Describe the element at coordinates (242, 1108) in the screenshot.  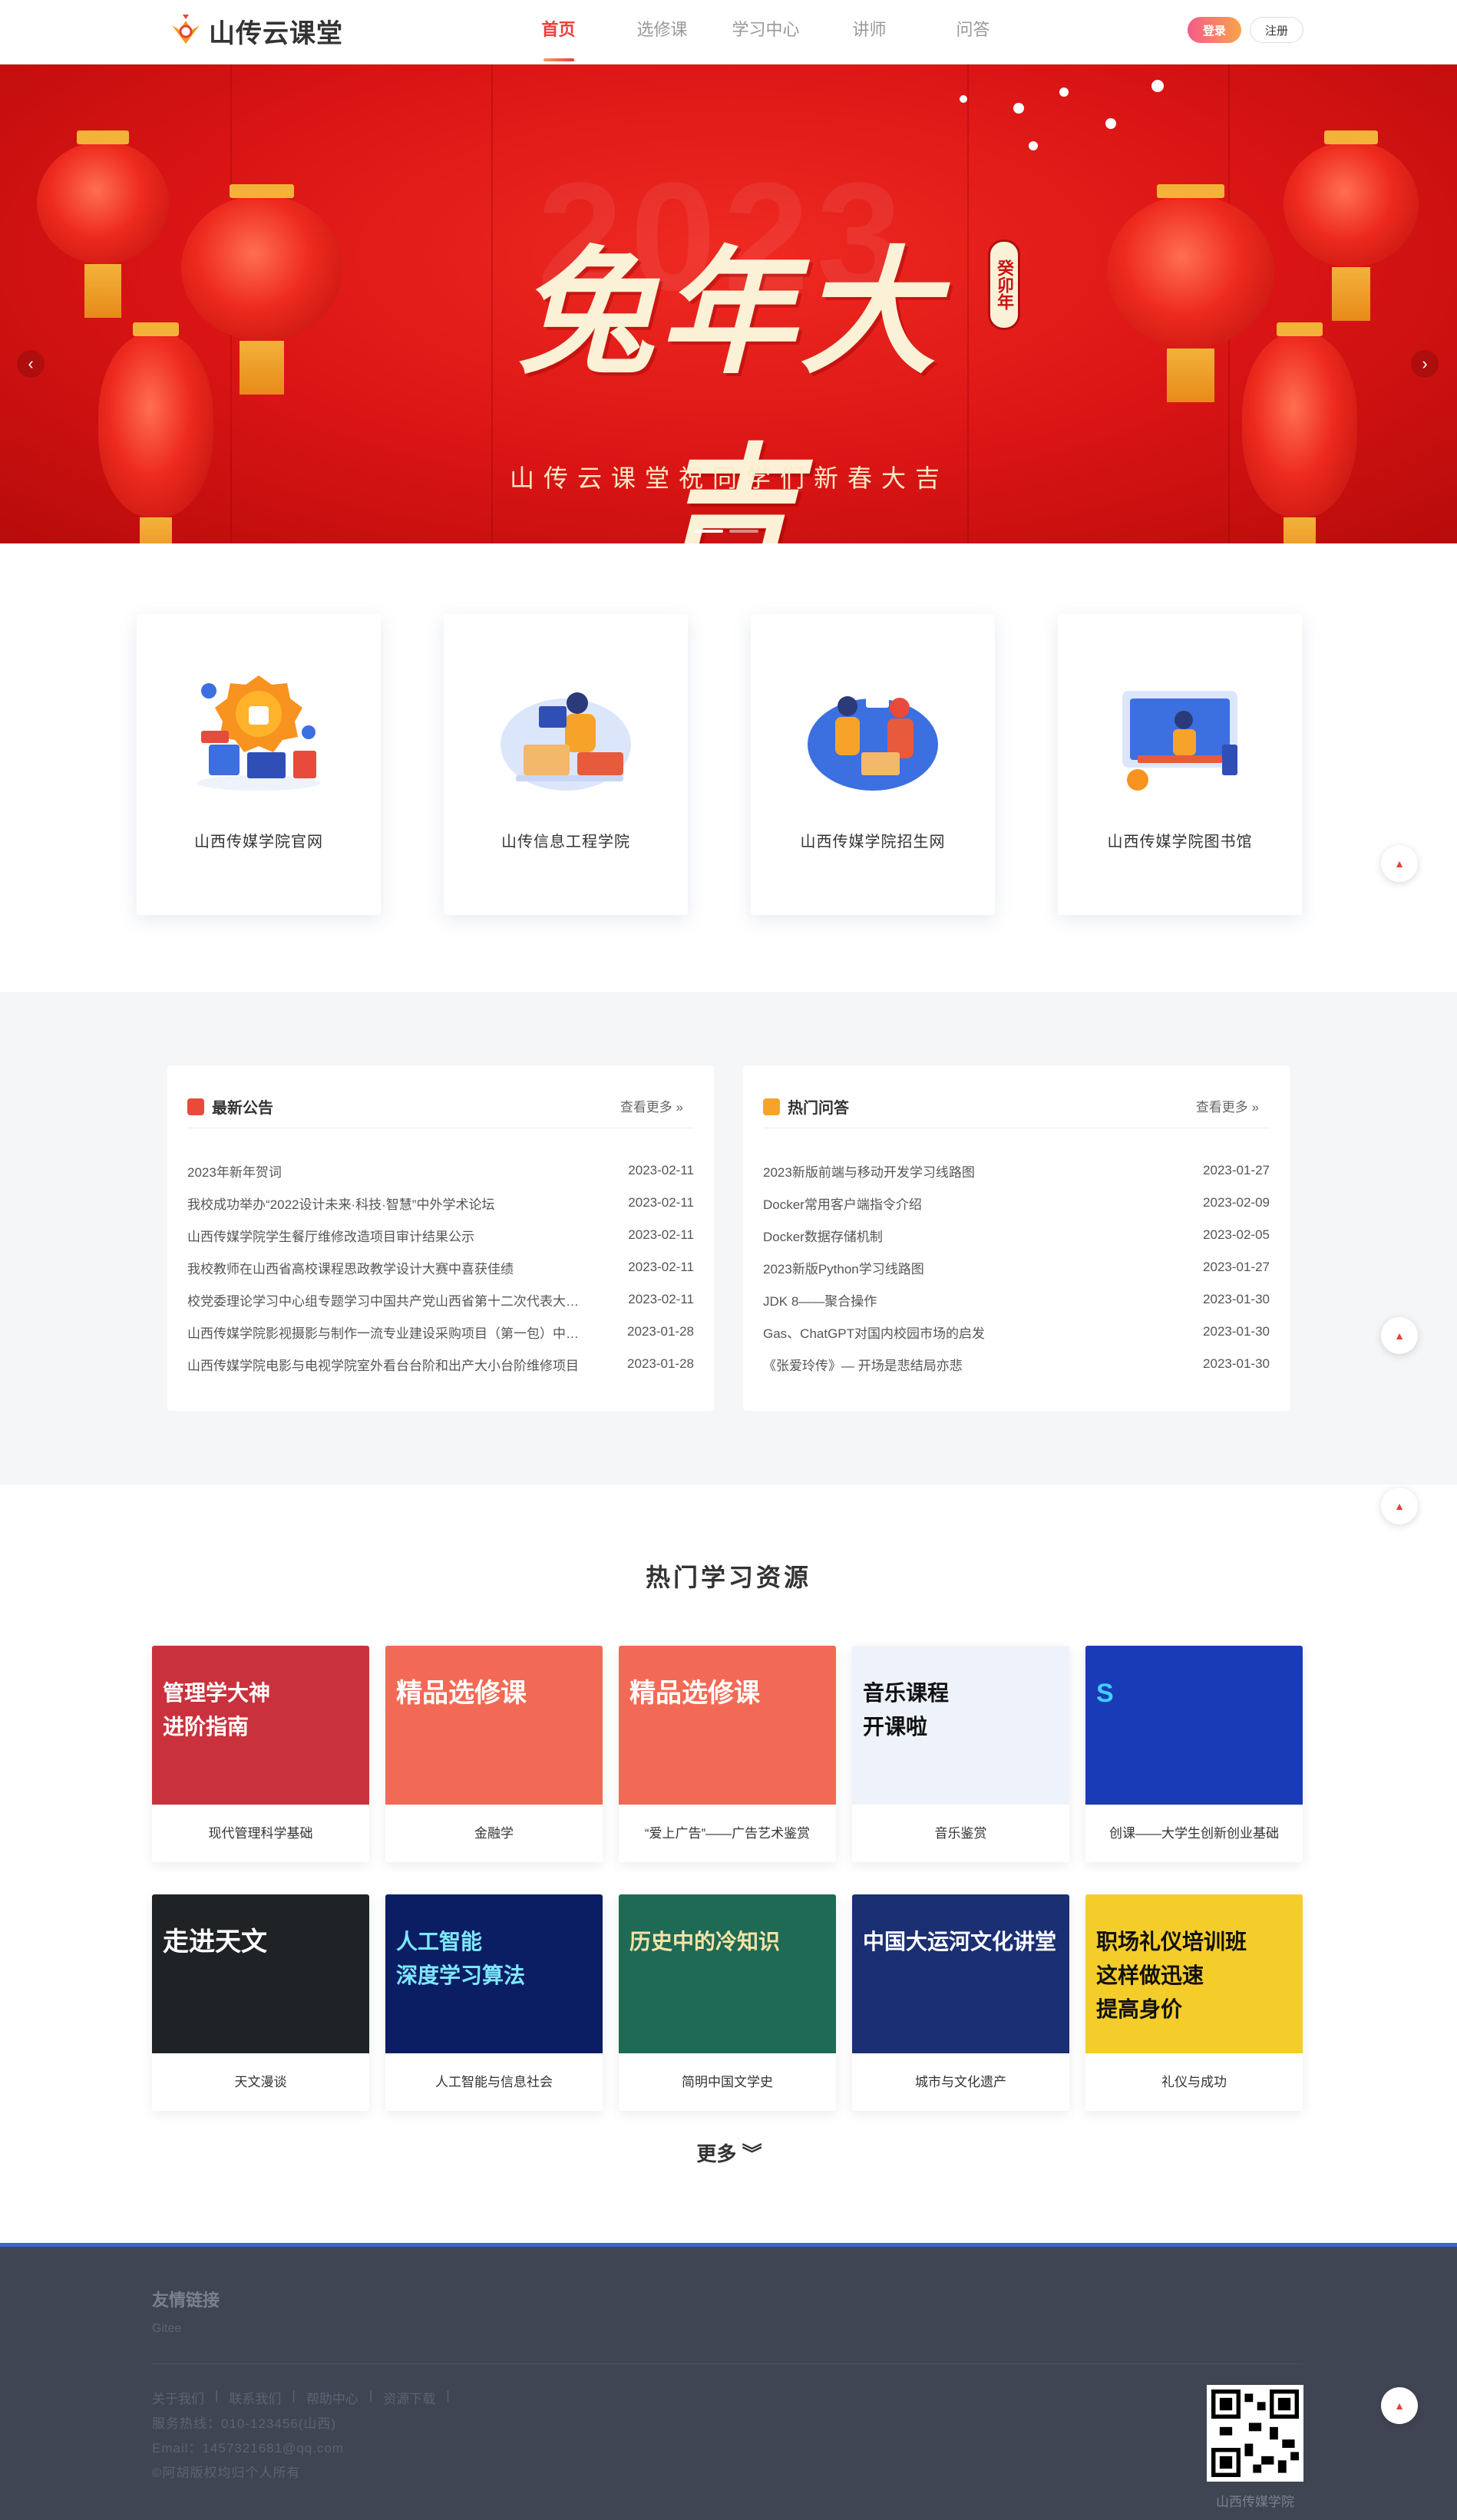
I see `panel-title: 最新公告` at that location.